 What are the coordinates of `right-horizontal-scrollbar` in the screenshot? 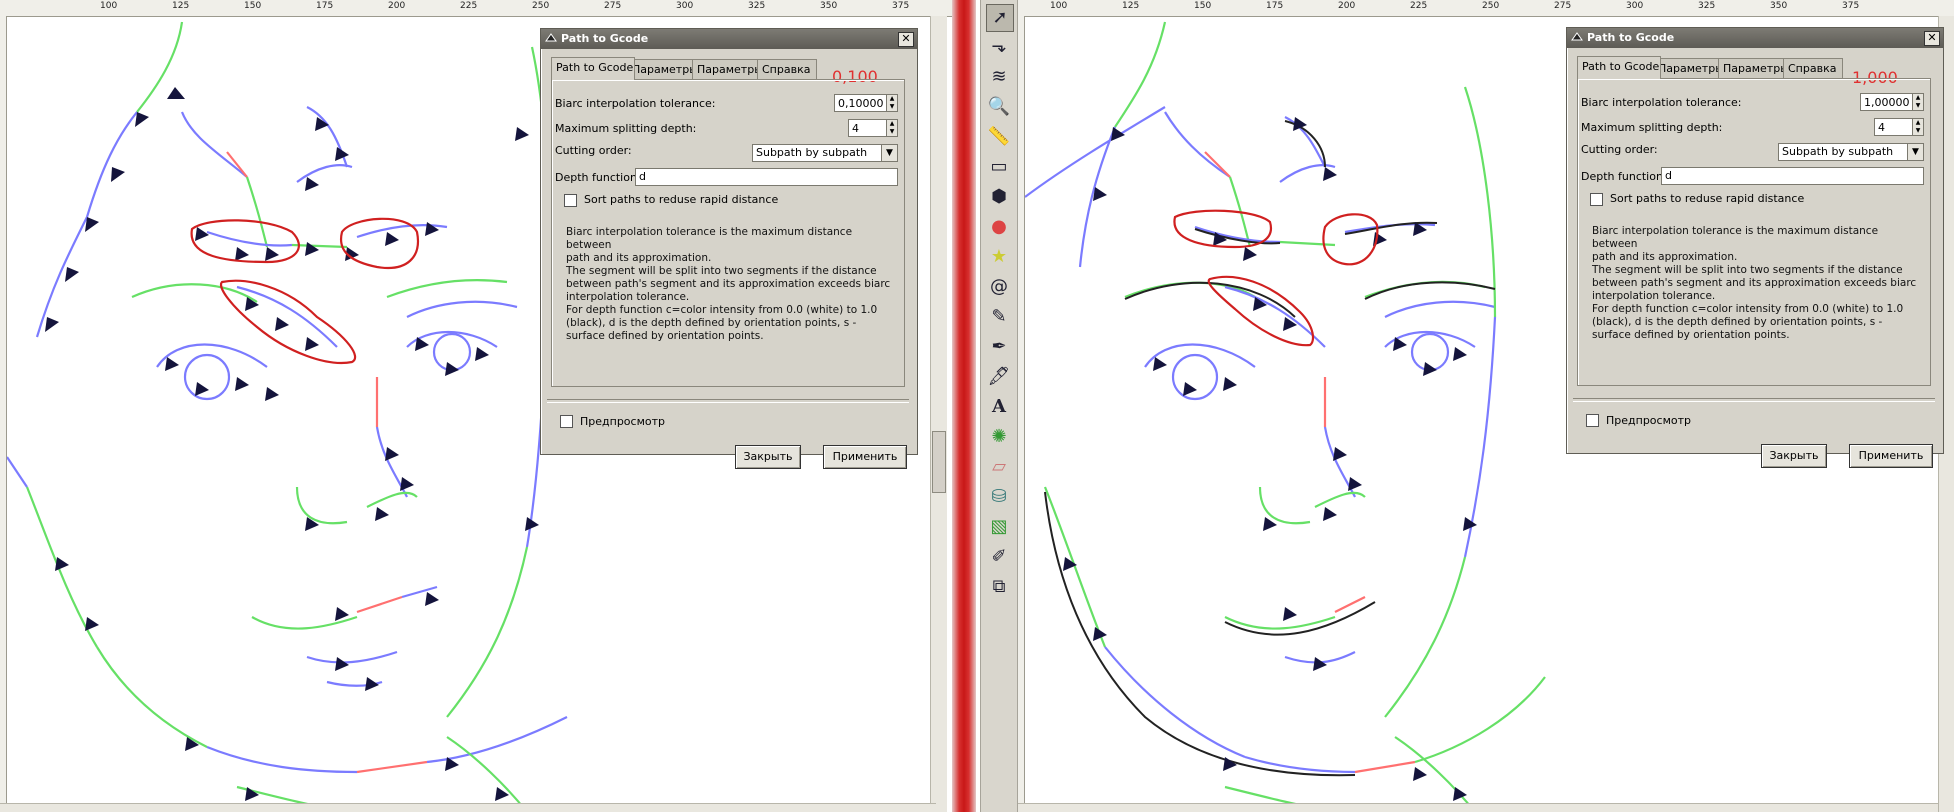 It's located at (1478, 807).